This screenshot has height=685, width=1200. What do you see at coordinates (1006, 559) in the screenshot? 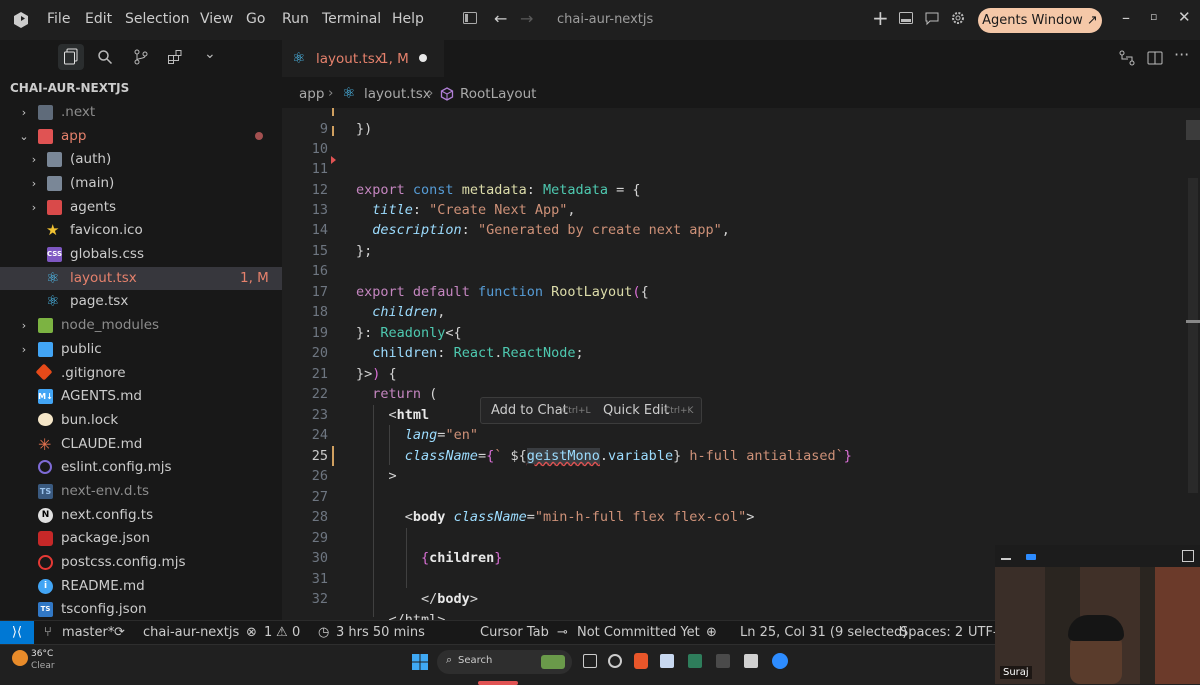
I see `minimize-icon` at bounding box center [1006, 559].